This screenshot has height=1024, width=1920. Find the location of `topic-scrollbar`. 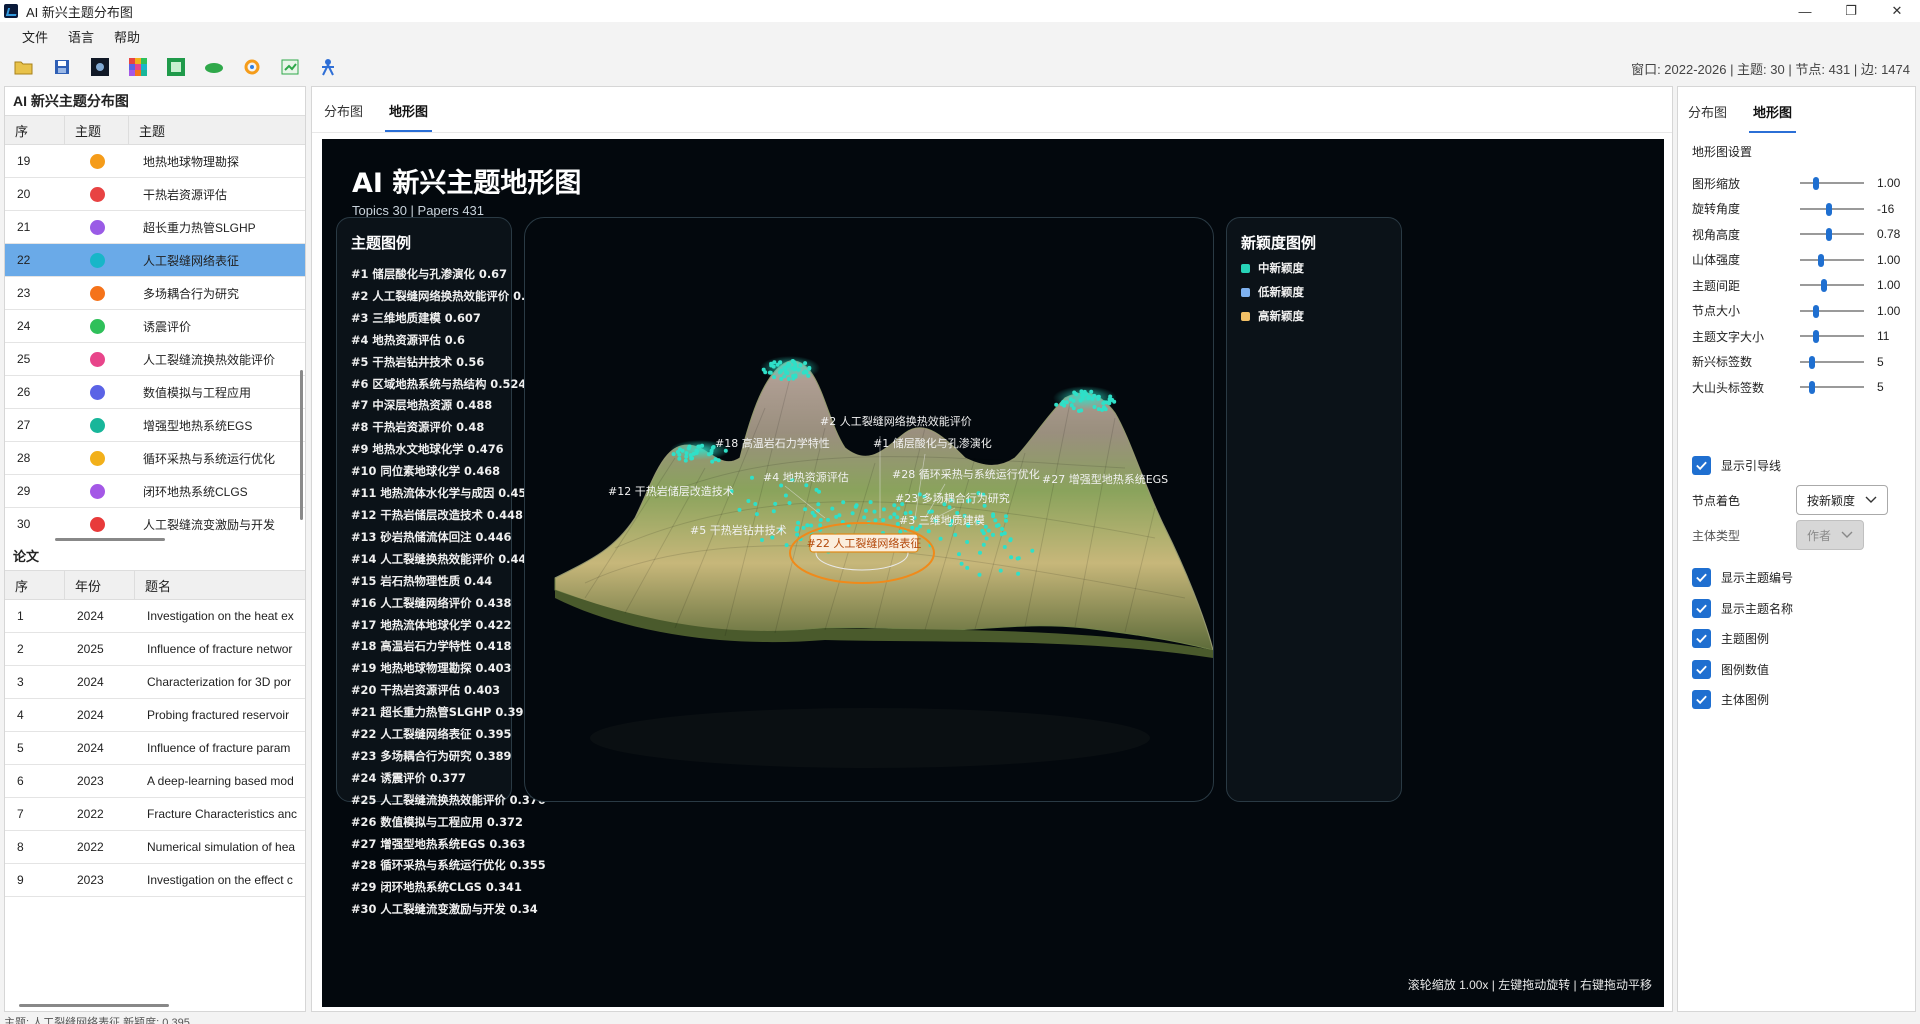

topic-scrollbar is located at coordinates (301, 445).